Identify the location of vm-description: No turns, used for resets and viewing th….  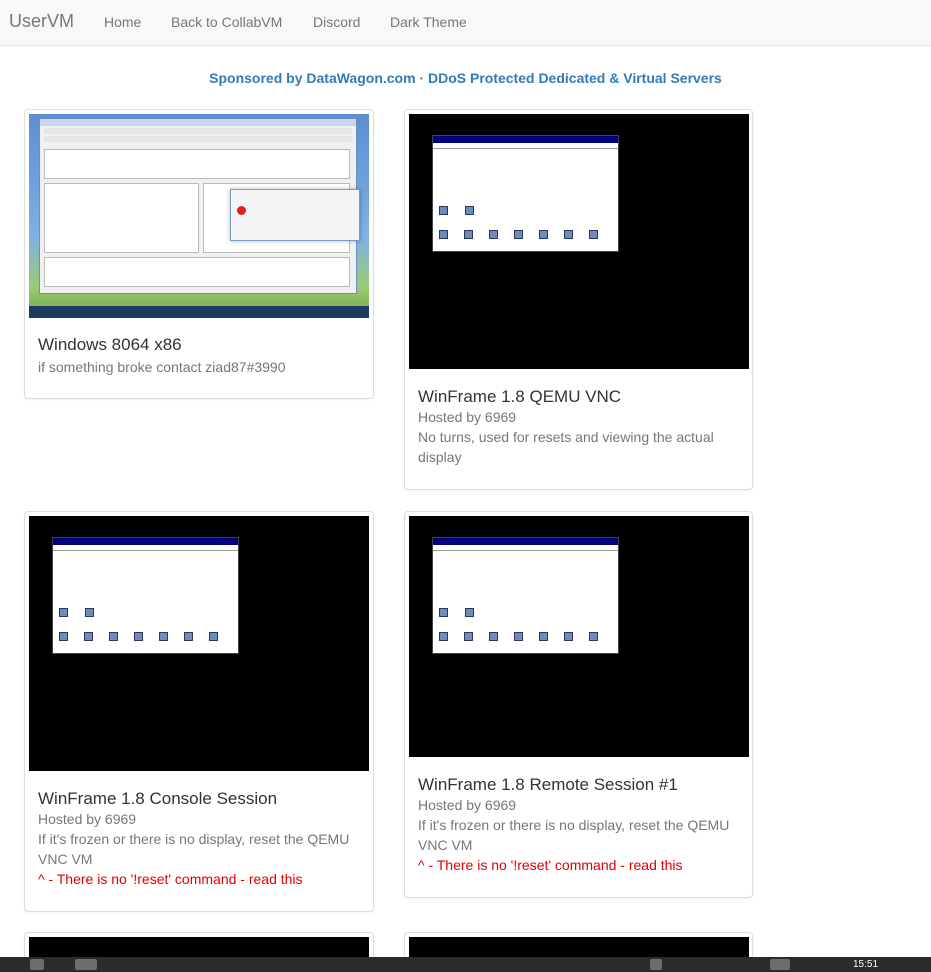
(566, 447).